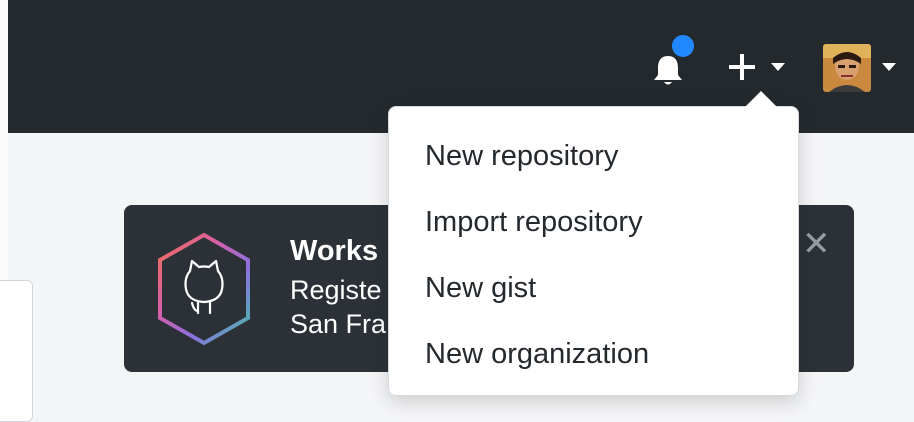 This screenshot has width=914, height=422. I want to click on menu-item-new-organization: New organization, so click(593, 354).